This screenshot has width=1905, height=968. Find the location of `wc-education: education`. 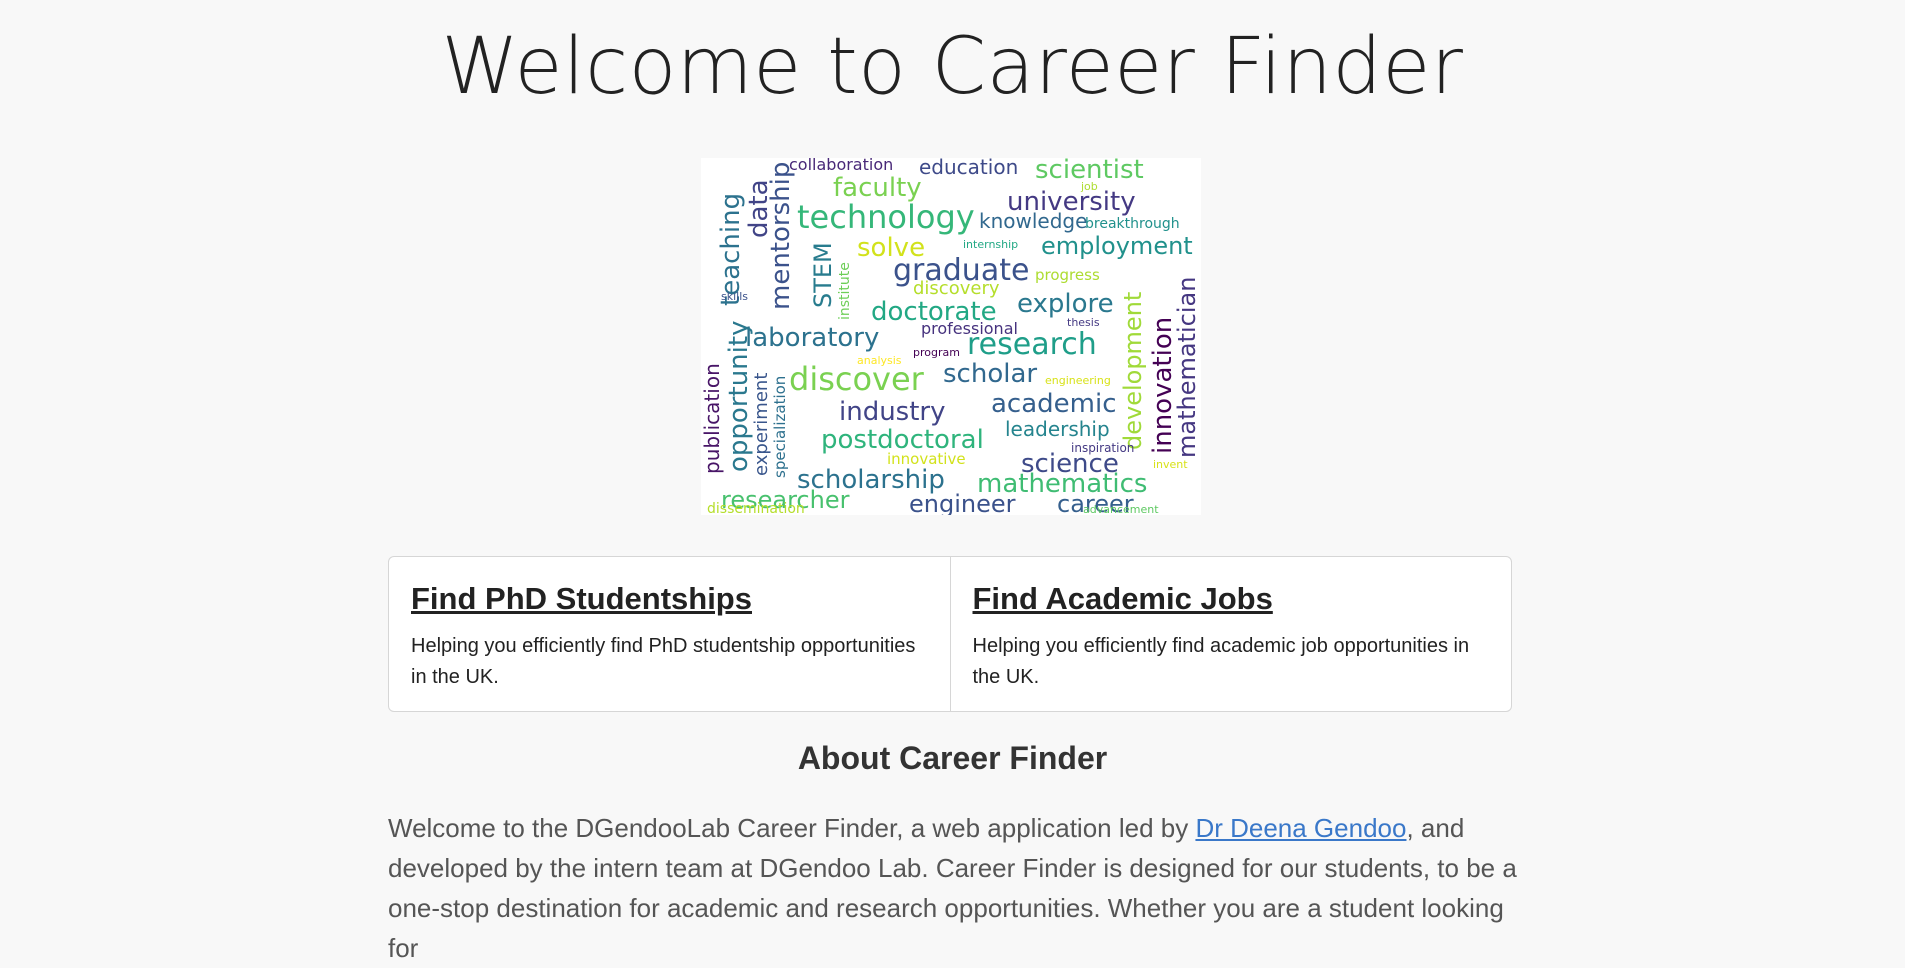

wc-education: education is located at coordinates (968, 168).